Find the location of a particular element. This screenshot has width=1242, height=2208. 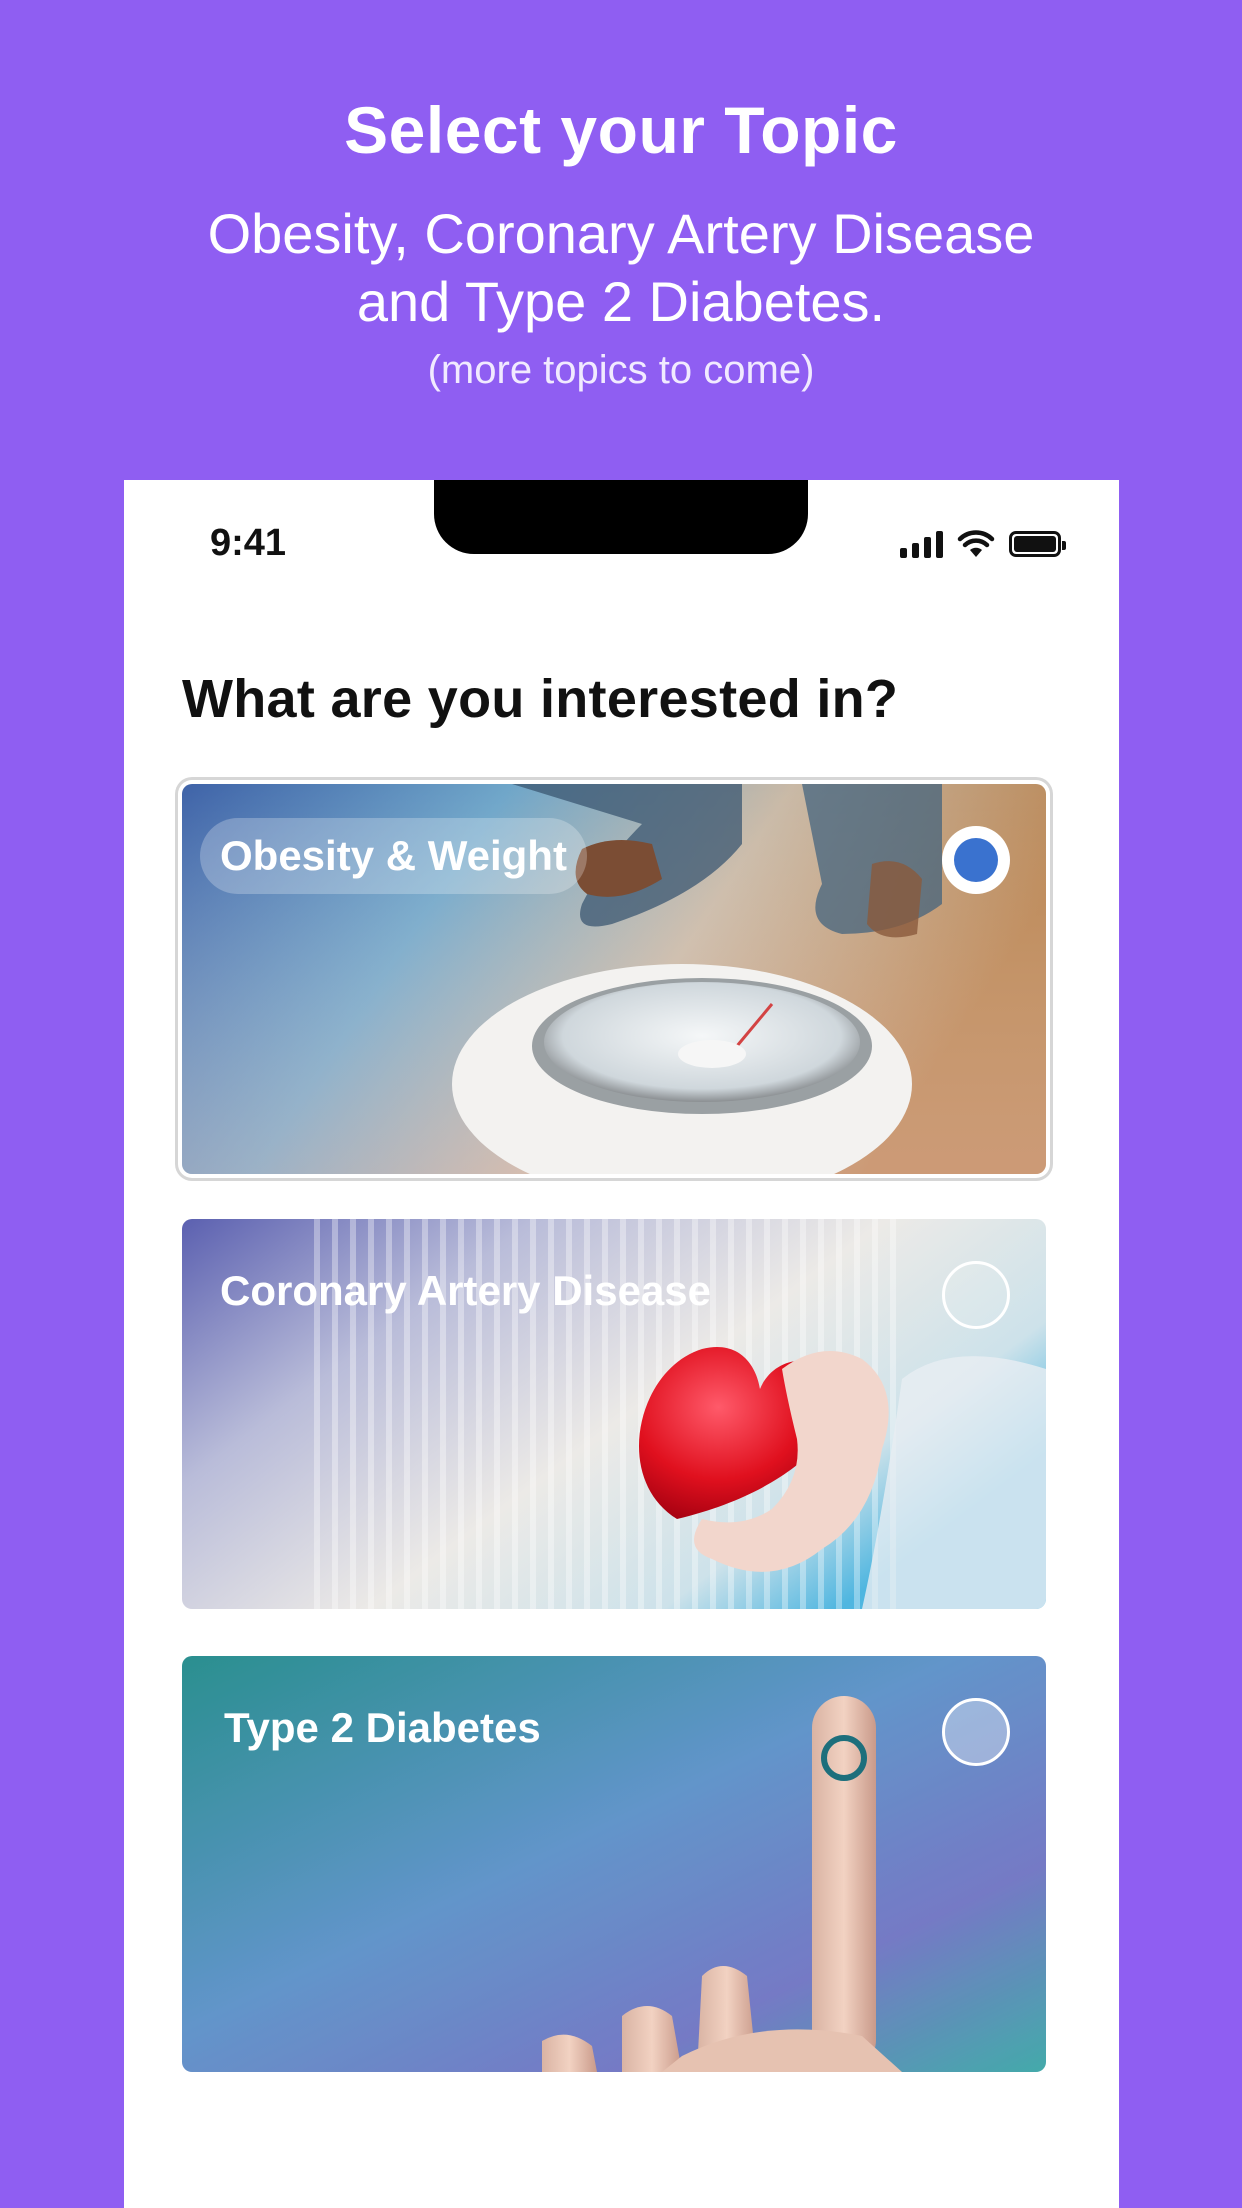

cellular-signal-icon is located at coordinates (921, 544).